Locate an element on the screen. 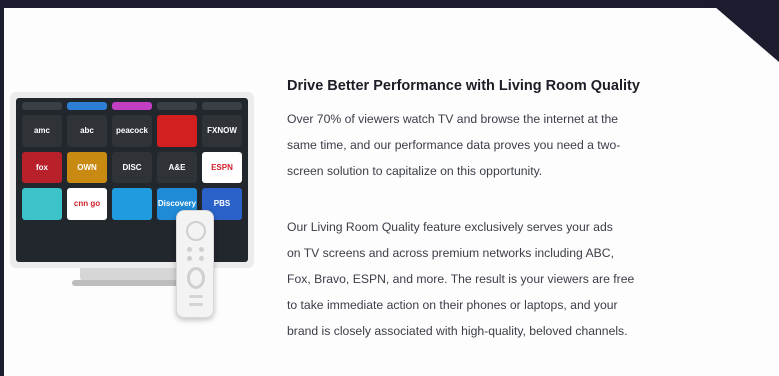  channel-tile: amc is located at coordinates (42, 131).